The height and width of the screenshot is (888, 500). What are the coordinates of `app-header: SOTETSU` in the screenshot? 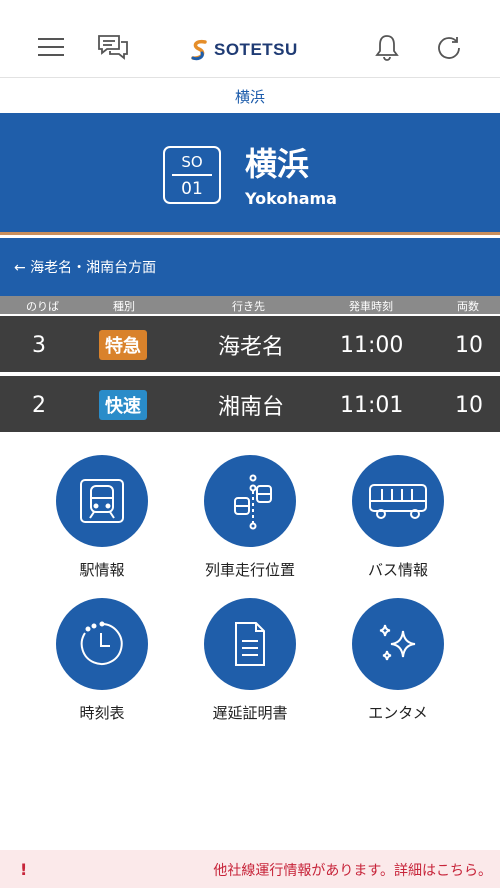 It's located at (250, 39).